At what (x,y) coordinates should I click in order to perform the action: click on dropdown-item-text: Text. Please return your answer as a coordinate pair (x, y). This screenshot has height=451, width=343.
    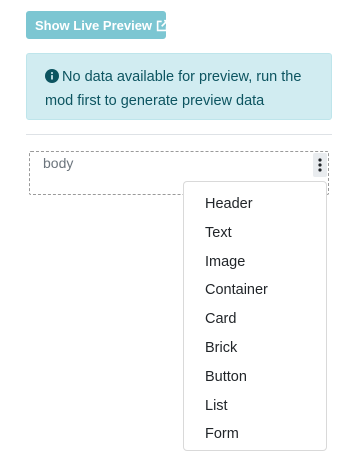
    Looking at the image, I should click on (255, 235).